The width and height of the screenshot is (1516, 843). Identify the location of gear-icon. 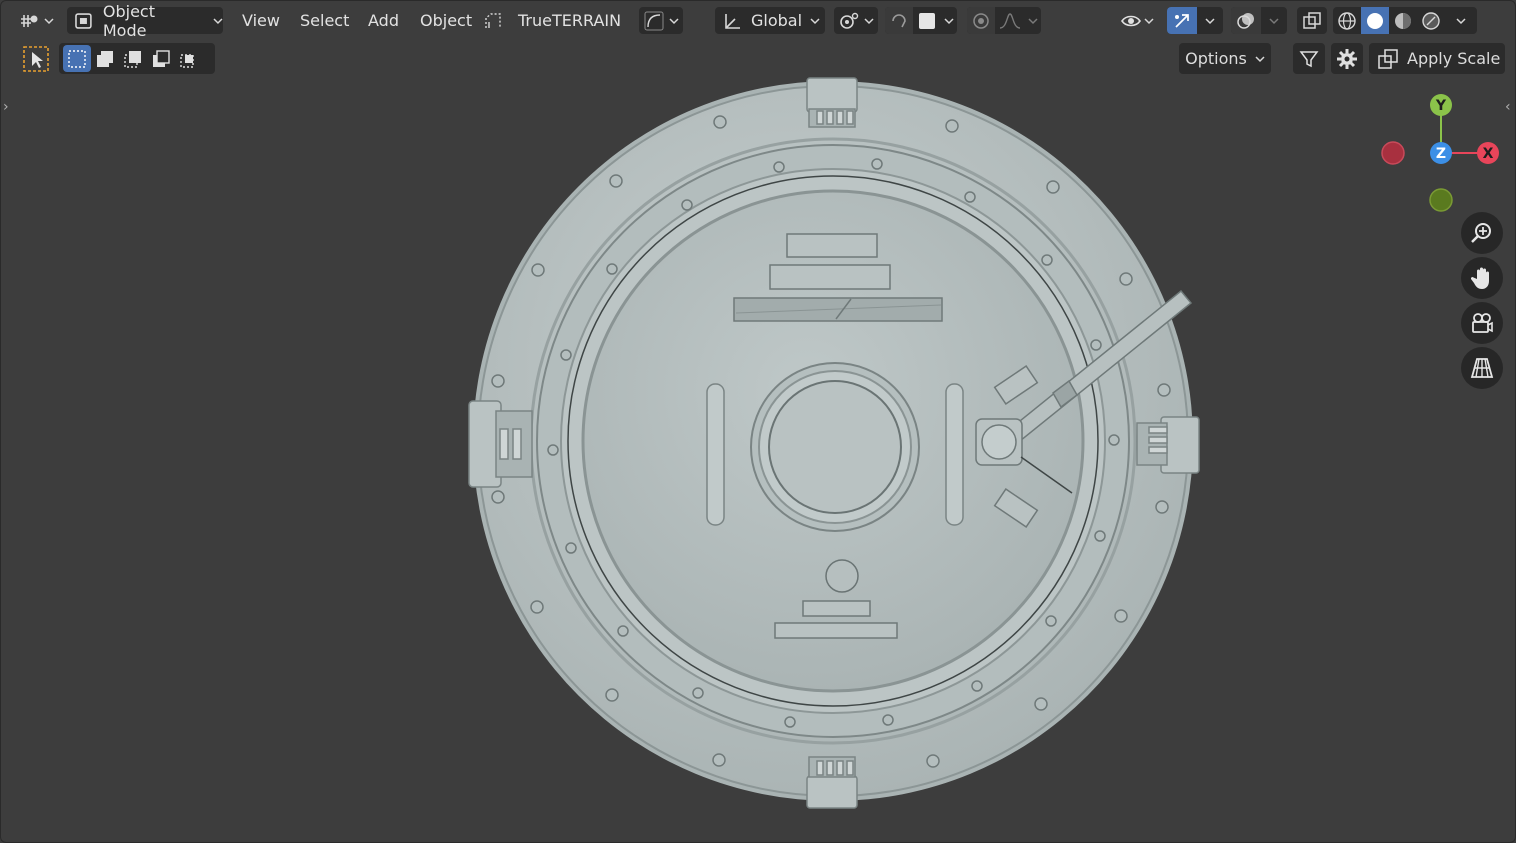
(1347, 58).